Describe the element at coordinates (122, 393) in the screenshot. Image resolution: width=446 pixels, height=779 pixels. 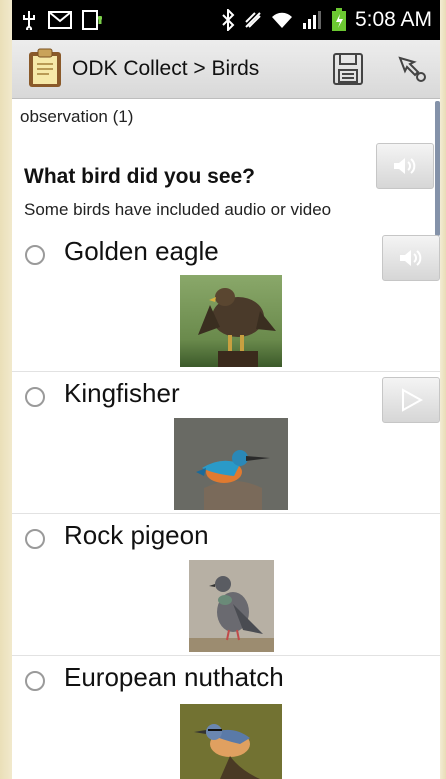
I see `choice-label: Kingfisher` at that location.